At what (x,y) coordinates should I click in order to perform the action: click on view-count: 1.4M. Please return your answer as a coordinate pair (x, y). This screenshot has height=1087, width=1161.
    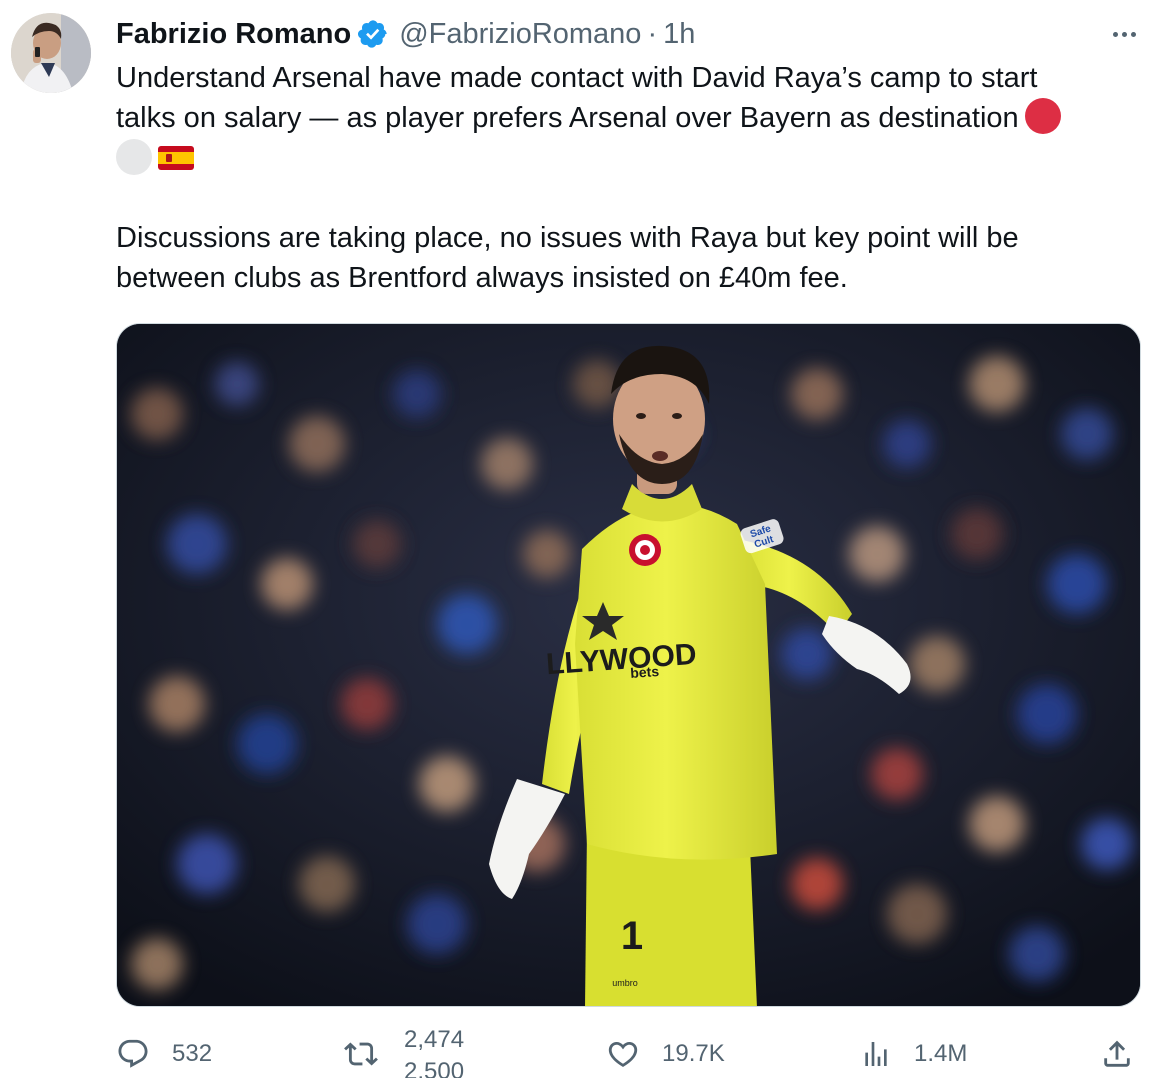
    Looking at the image, I should click on (941, 1053).